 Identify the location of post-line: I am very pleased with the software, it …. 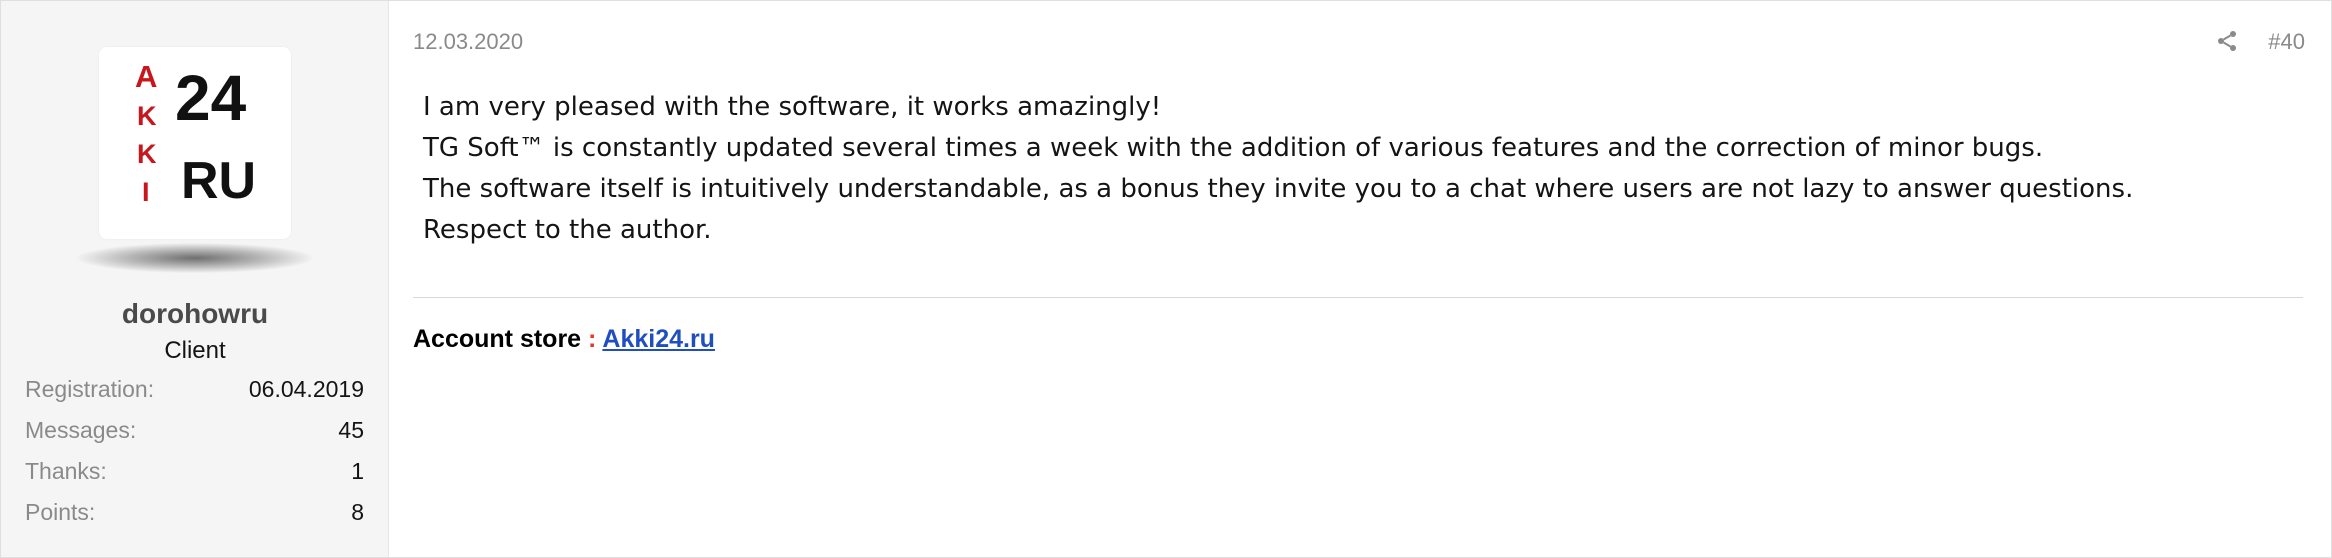
(792, 107).